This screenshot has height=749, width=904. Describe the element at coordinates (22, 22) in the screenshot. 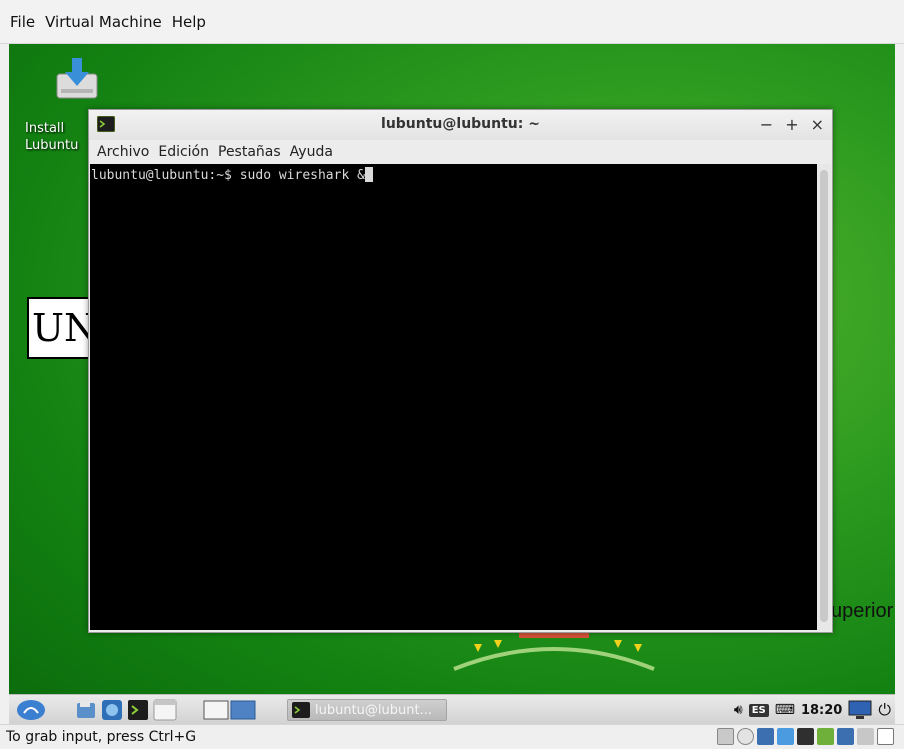

I see `host-menu-file: File` at that location.